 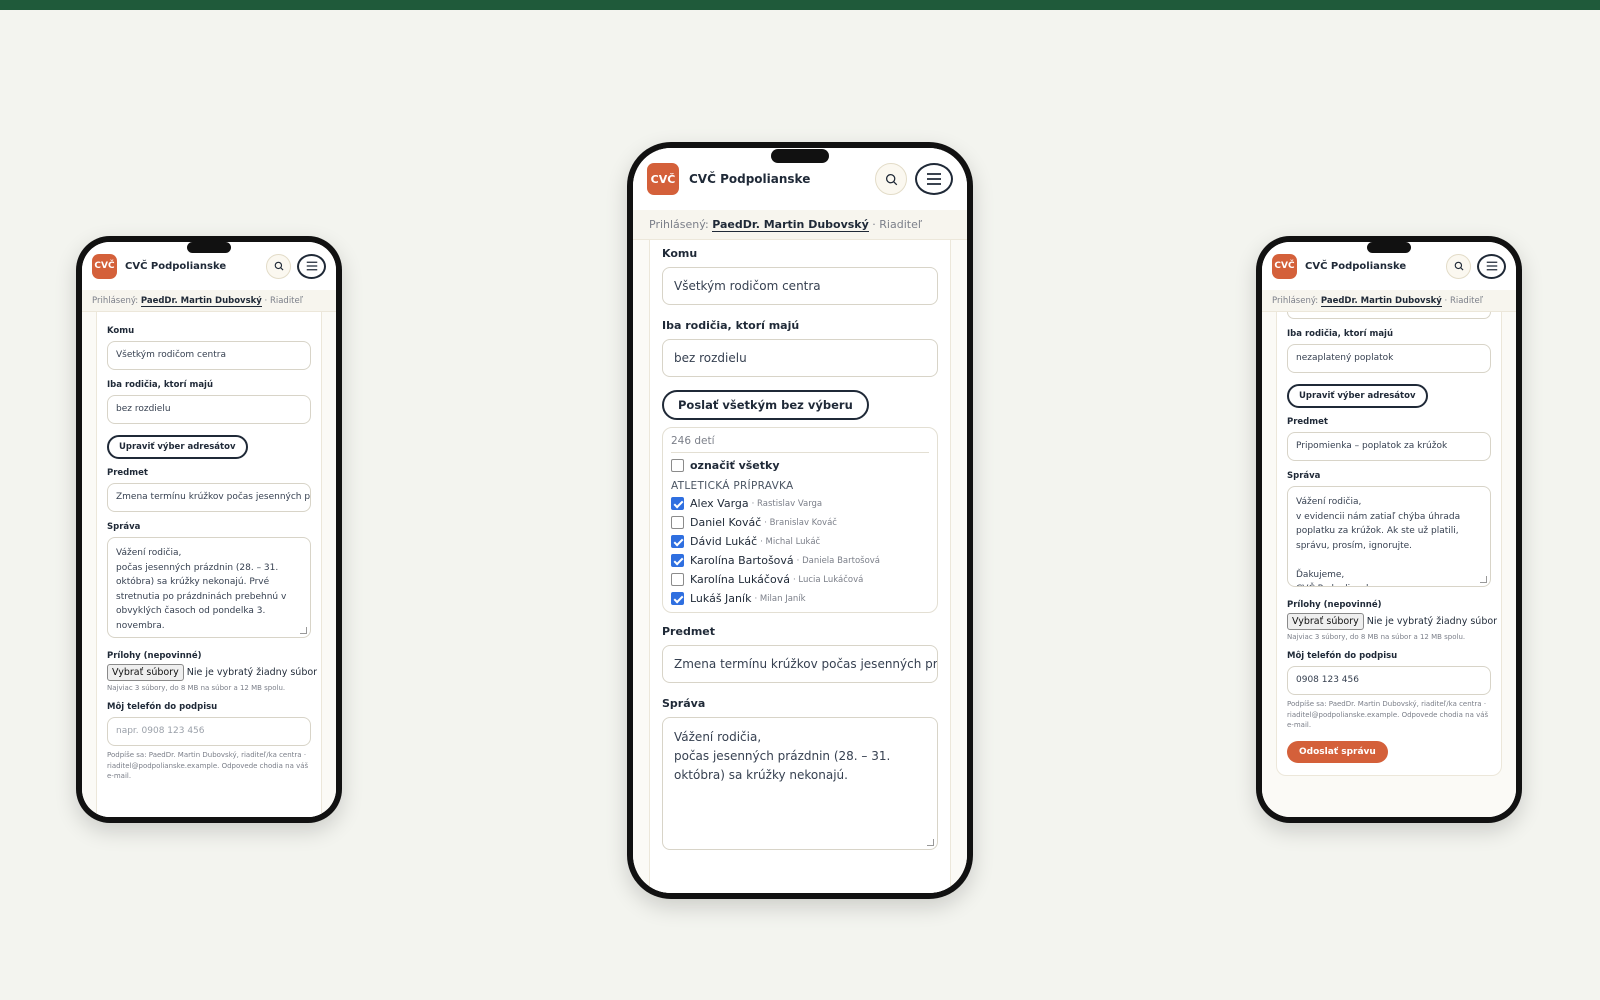 What do you see at coordinates (719, 503) in the screenshot?
I see `child-name: Alex Varga` at bounding box center [719, 503].